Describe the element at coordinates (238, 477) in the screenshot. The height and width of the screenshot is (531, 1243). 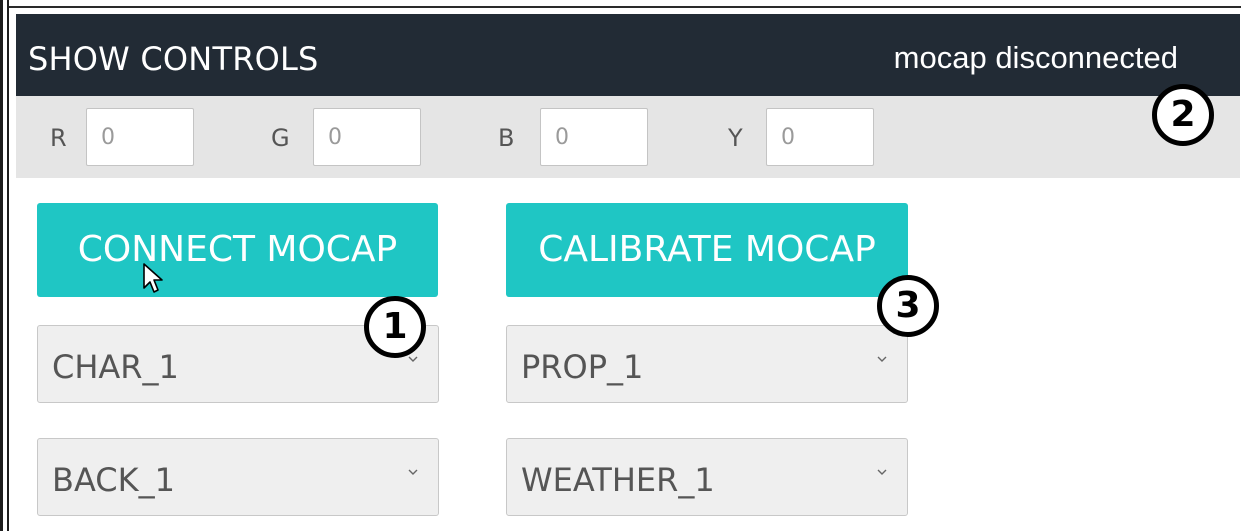
I see `back-select: BACK_1` at that location.